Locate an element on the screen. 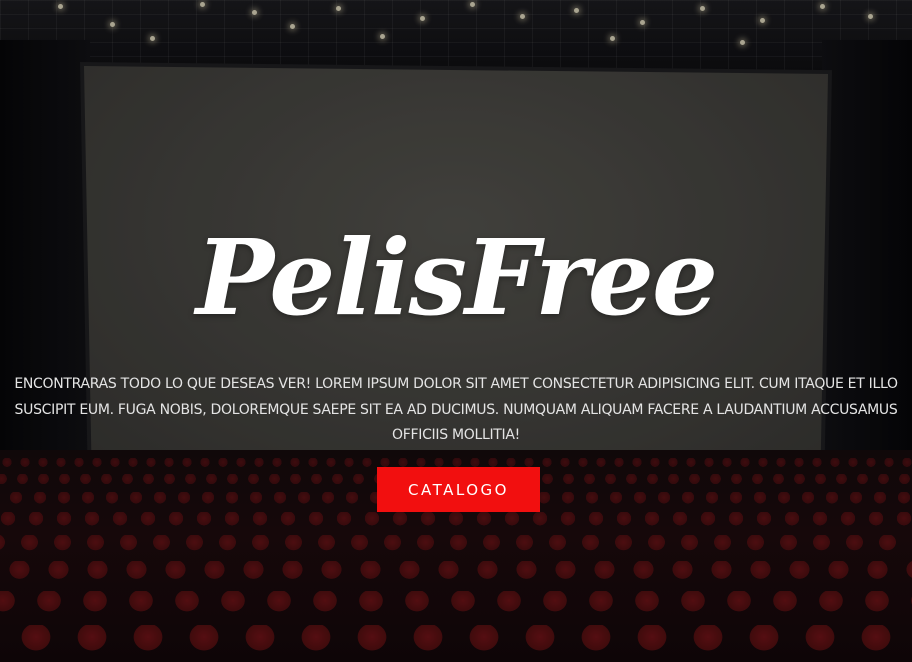 The image size is (912, 662). brand-logo: PelisFree is located at coordinates (456, 277).